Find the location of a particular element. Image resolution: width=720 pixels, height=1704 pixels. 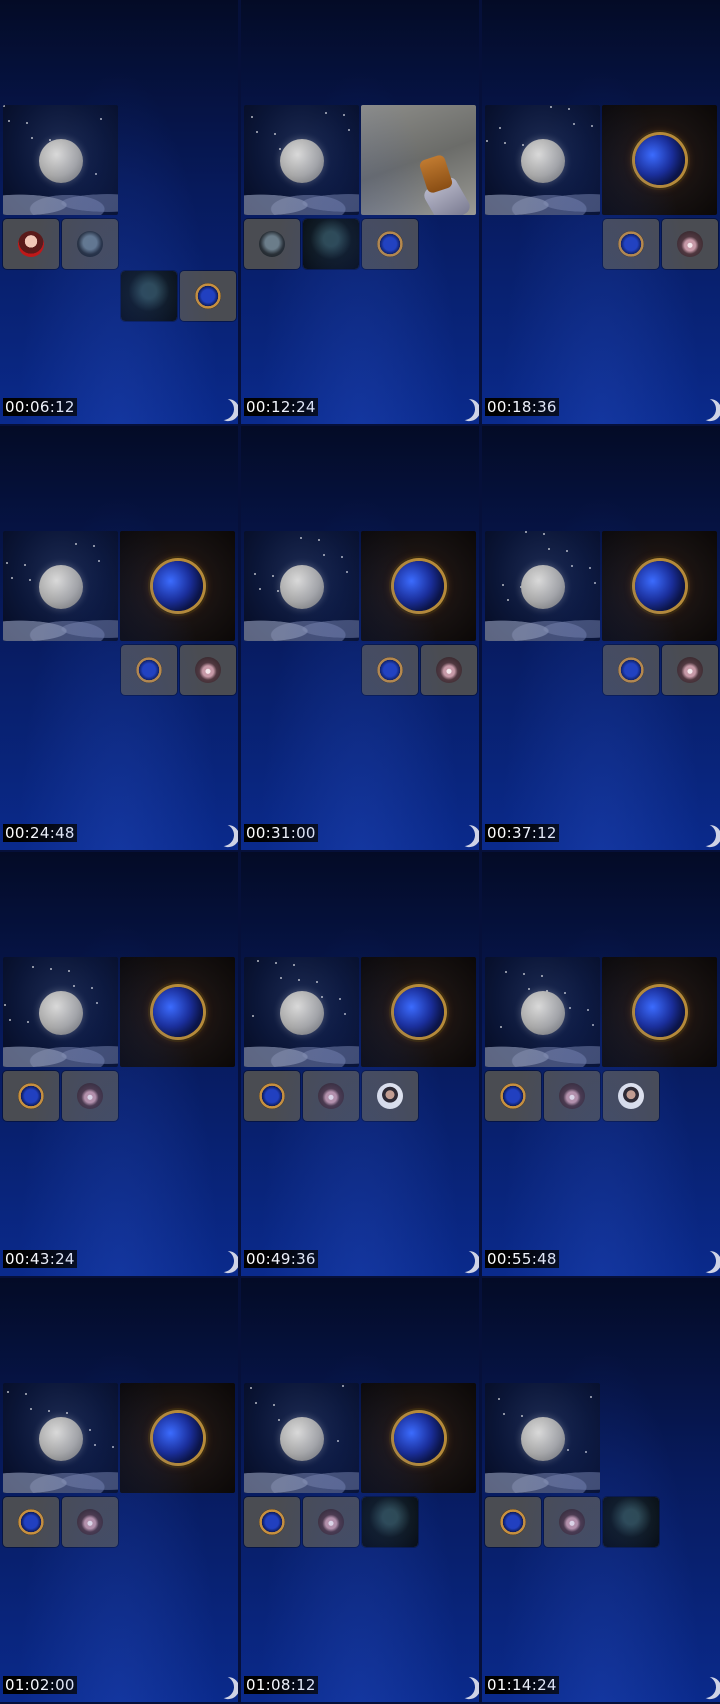

frame-timestamp: 01:02:00 is located at coordinates (40, 1685).